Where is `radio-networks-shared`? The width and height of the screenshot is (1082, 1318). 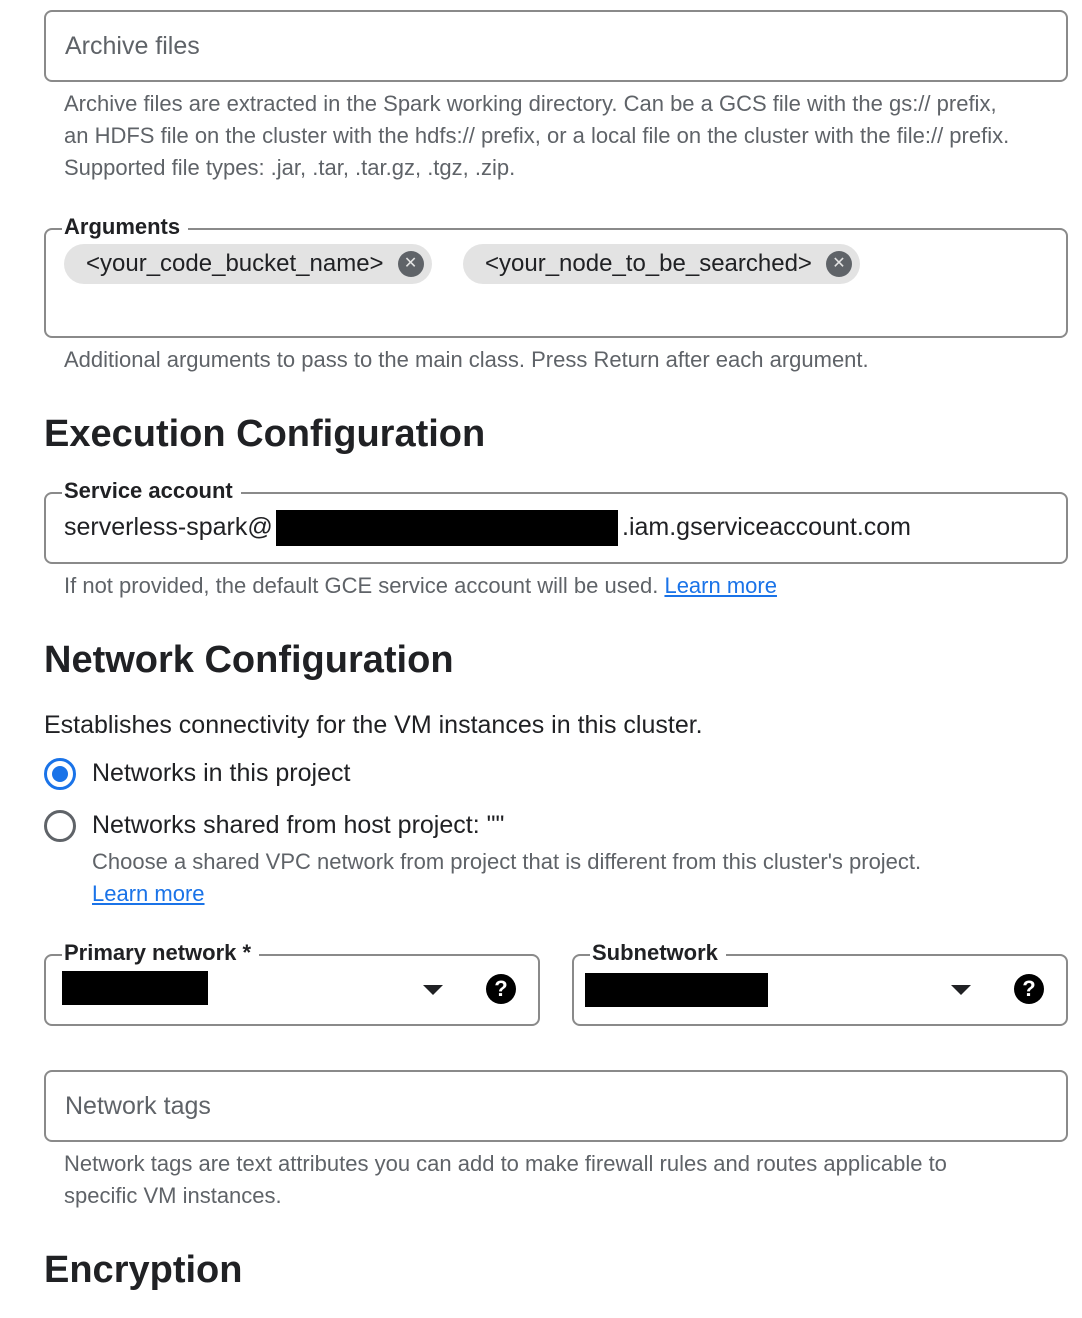 radio-networks-shared is located at coordinates (60, 826).